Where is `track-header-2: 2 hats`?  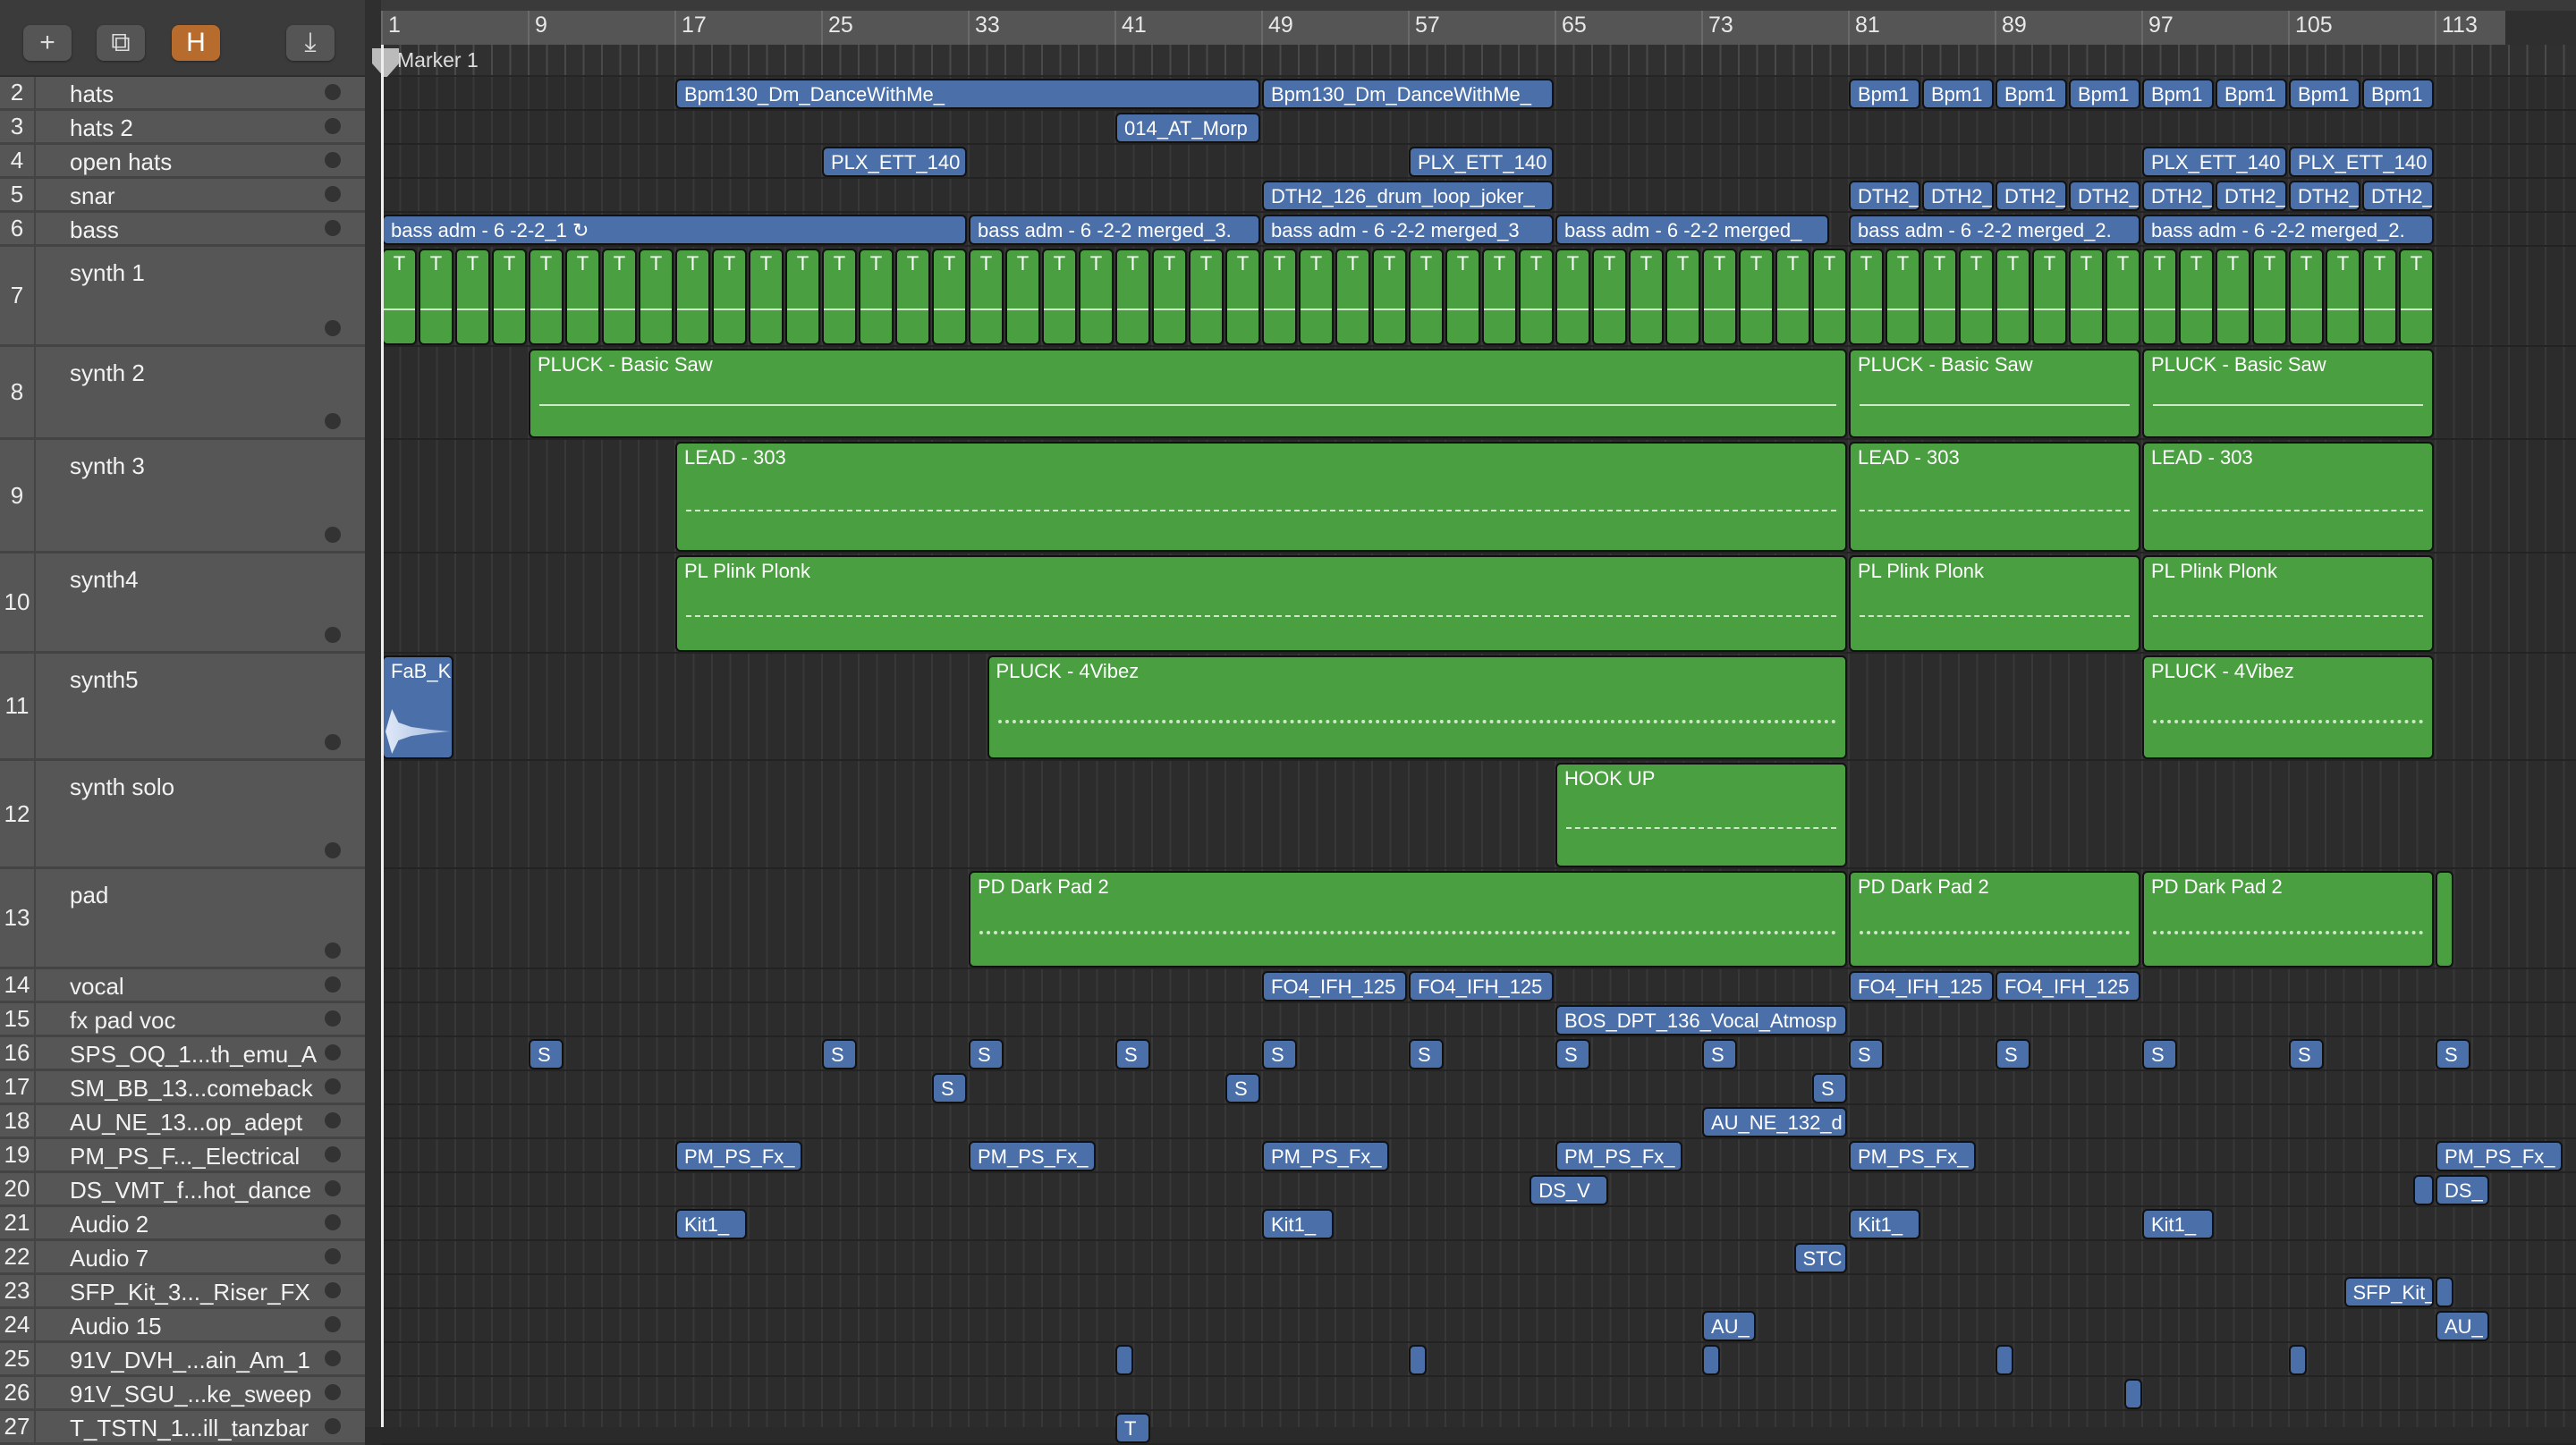
track-header-2: 2 hats is located at coordinates (182, 94).